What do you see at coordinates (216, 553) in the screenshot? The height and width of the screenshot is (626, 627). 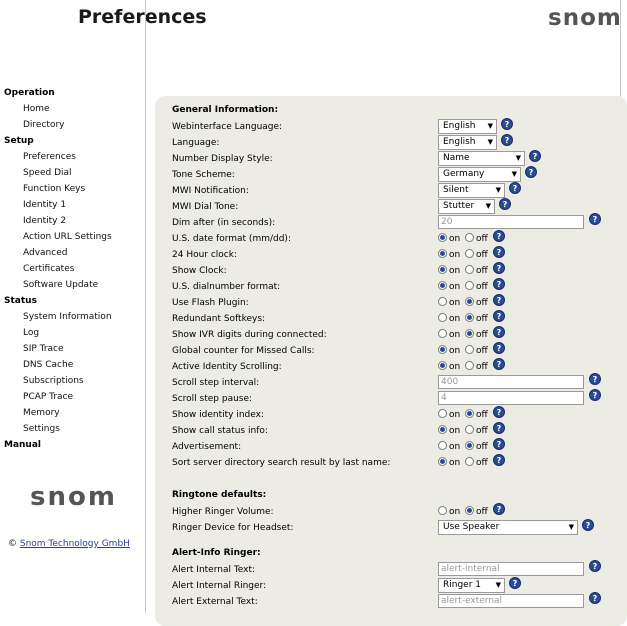 I see `section-heading: Alert-Info Ringer:` at bounding box center [216, 553].